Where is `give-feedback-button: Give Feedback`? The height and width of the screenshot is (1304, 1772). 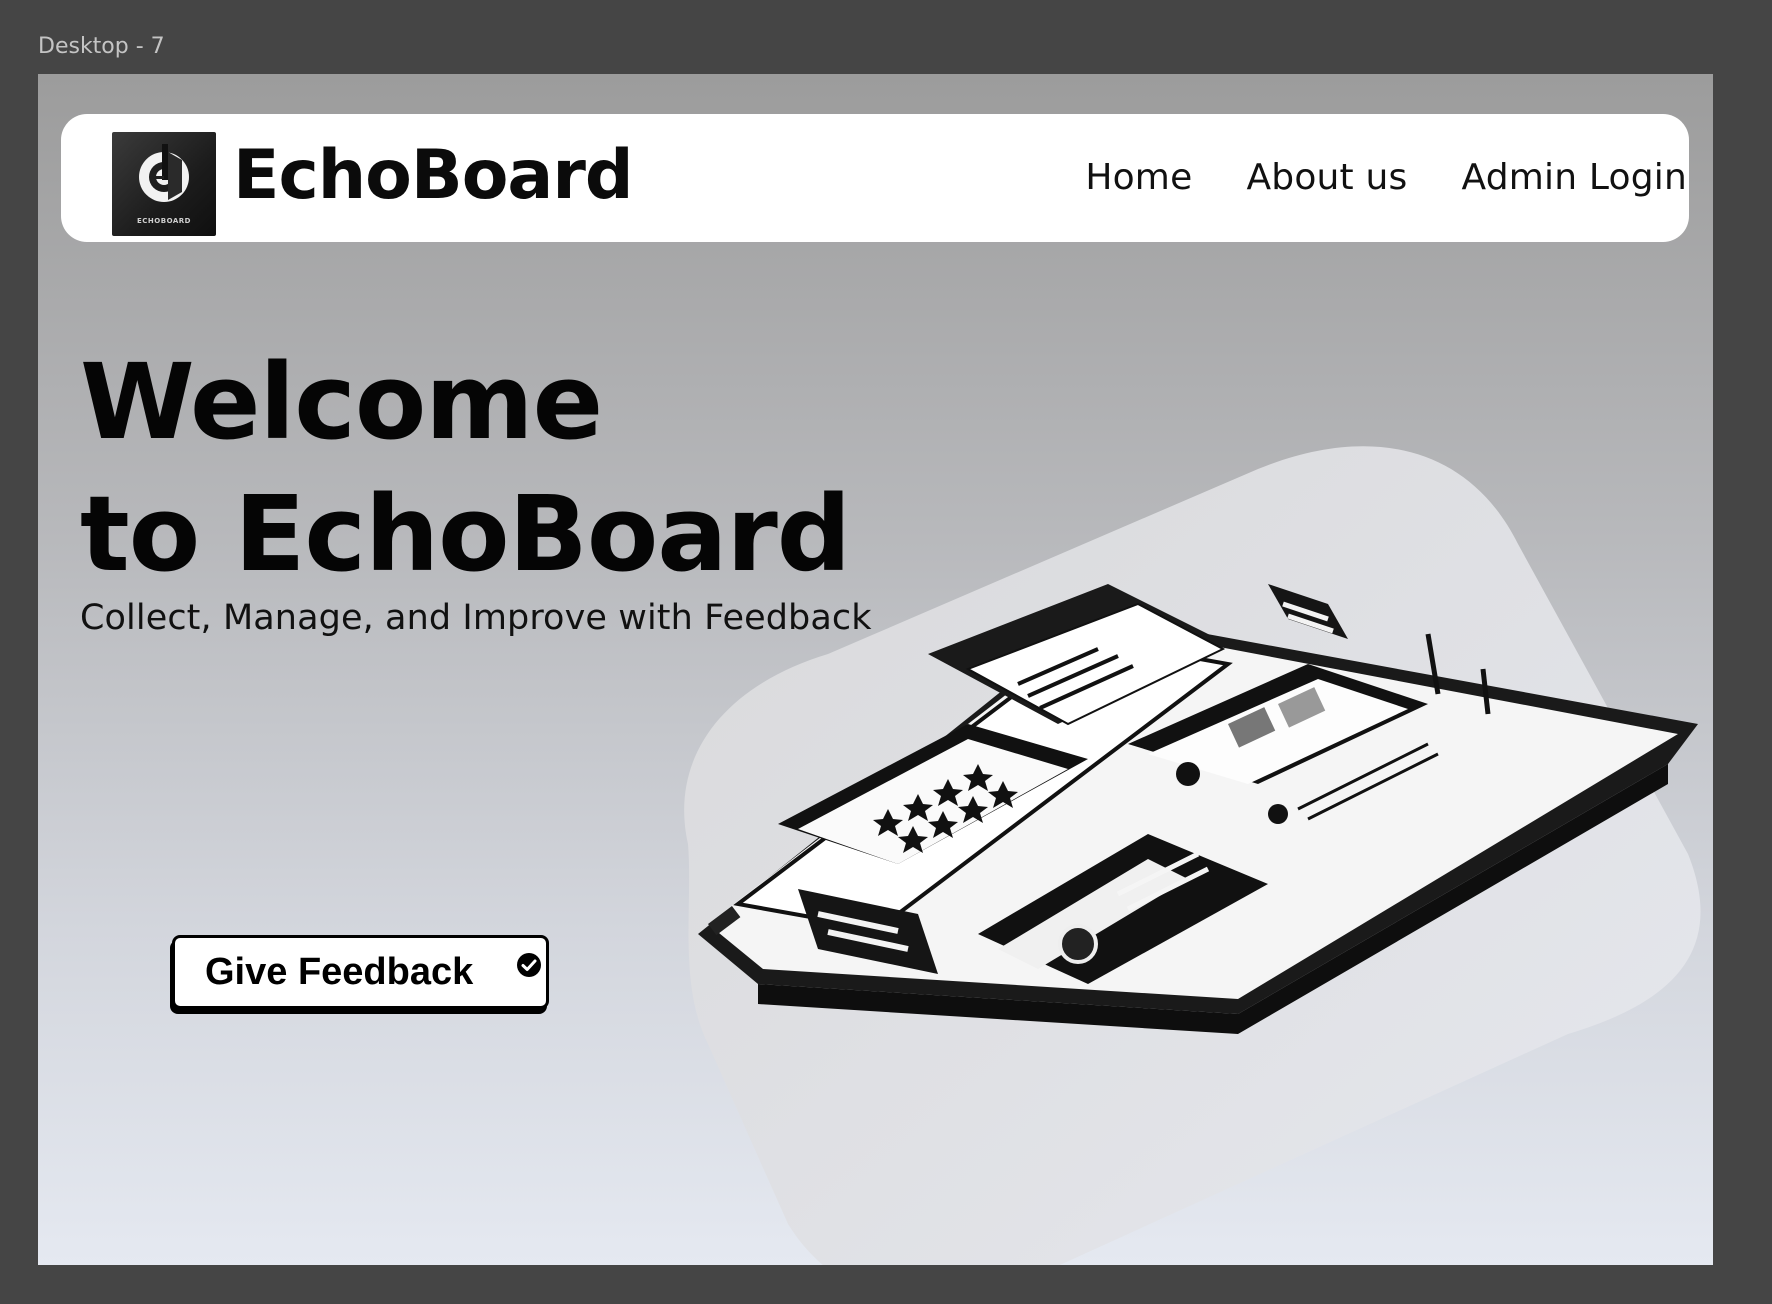
give-feedback-button: Give Feedback is located at coordinates (360, 972).